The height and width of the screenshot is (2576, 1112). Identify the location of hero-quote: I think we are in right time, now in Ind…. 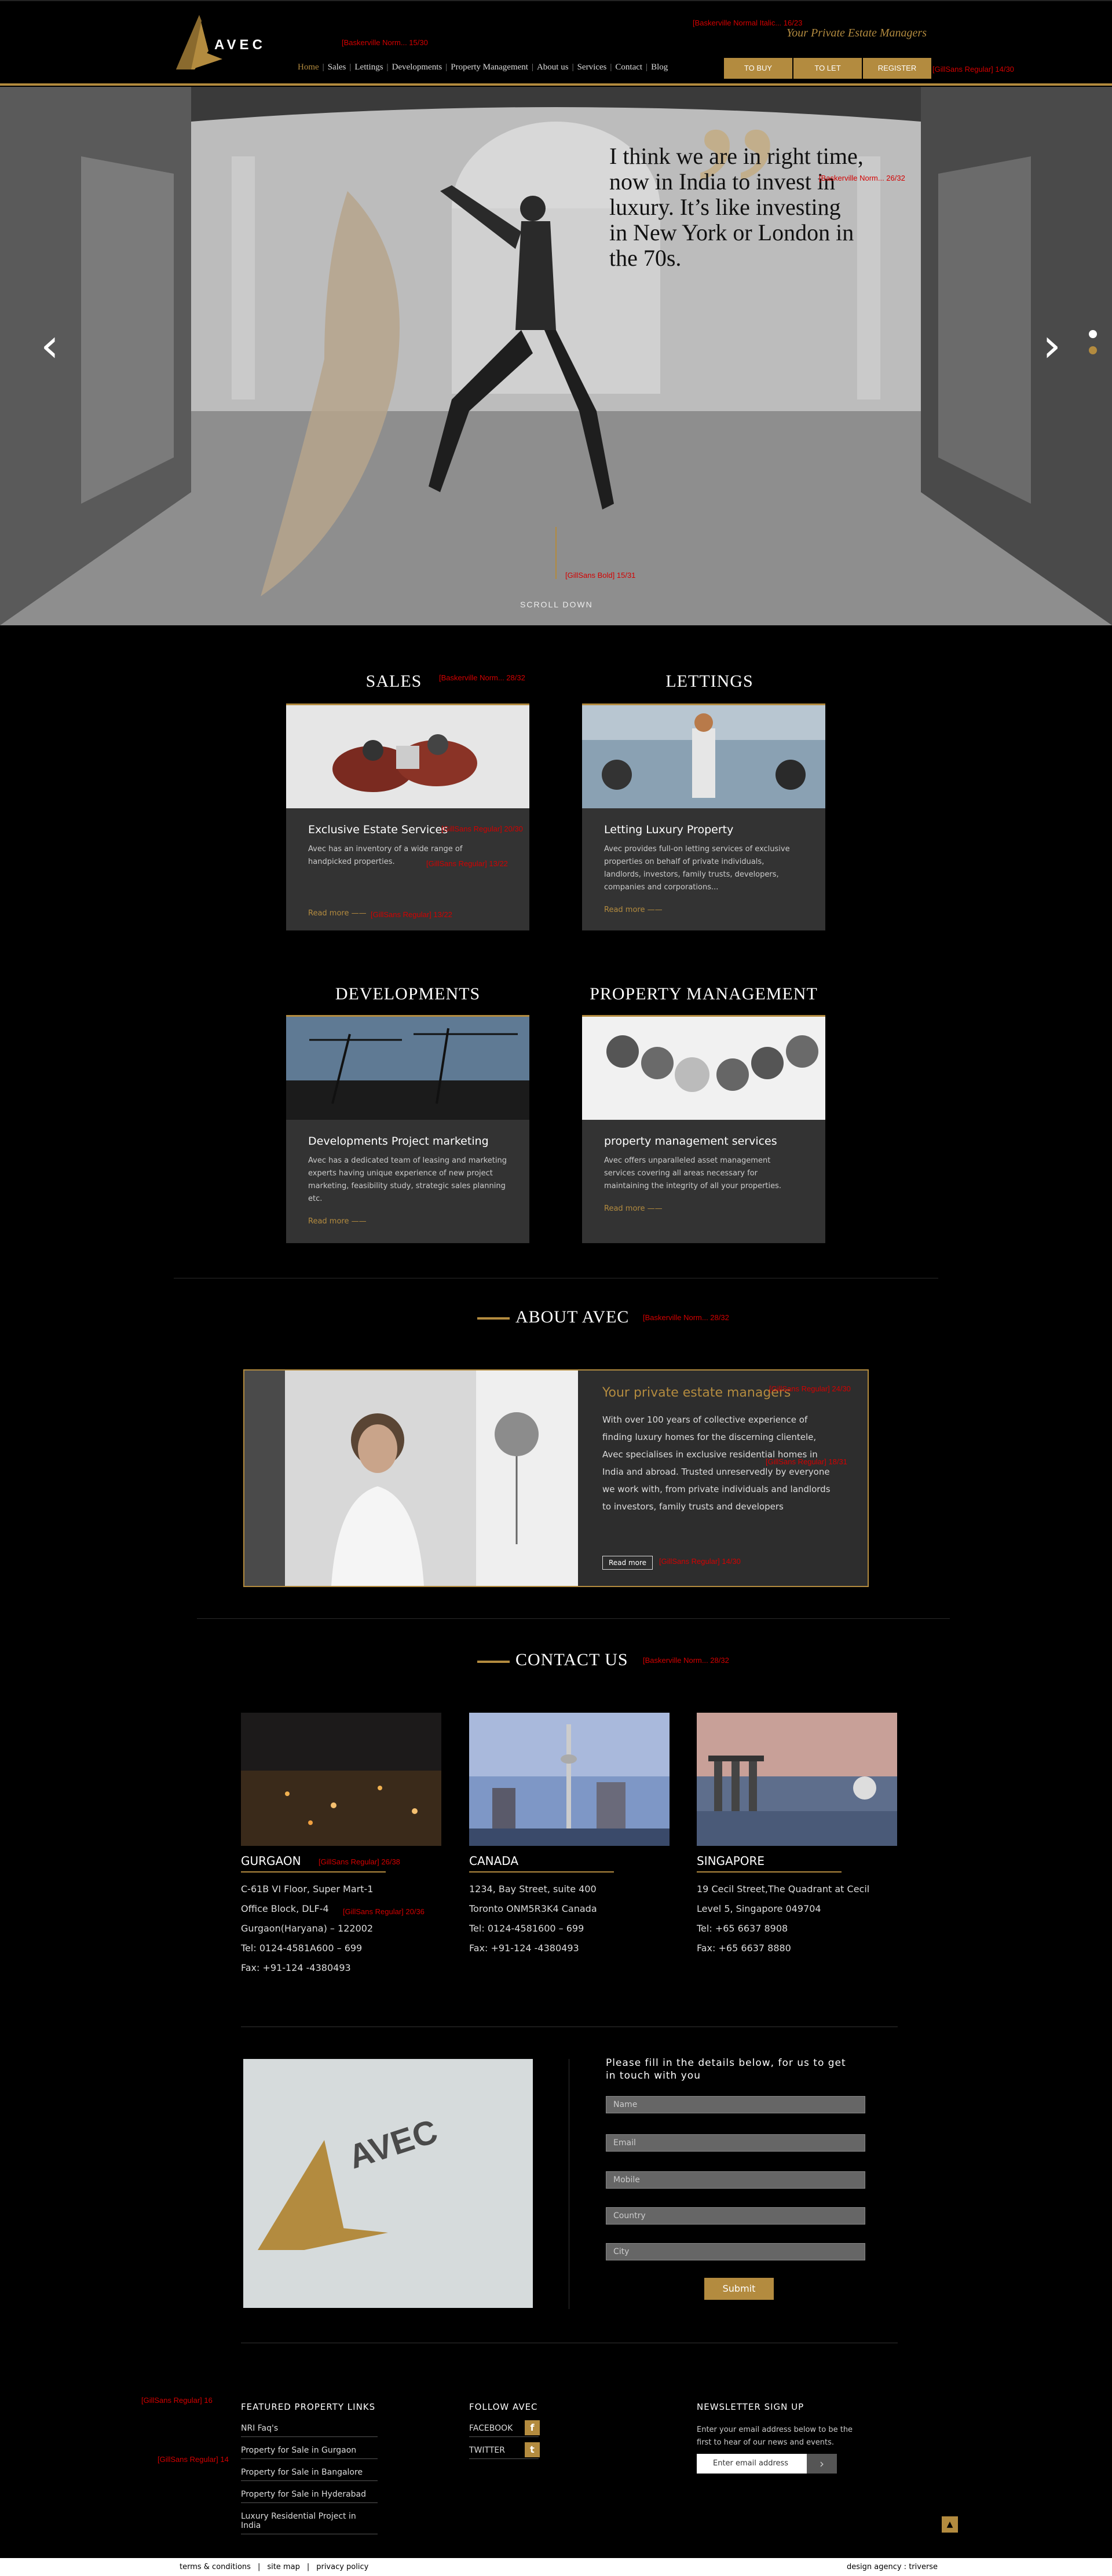
(737, 207).